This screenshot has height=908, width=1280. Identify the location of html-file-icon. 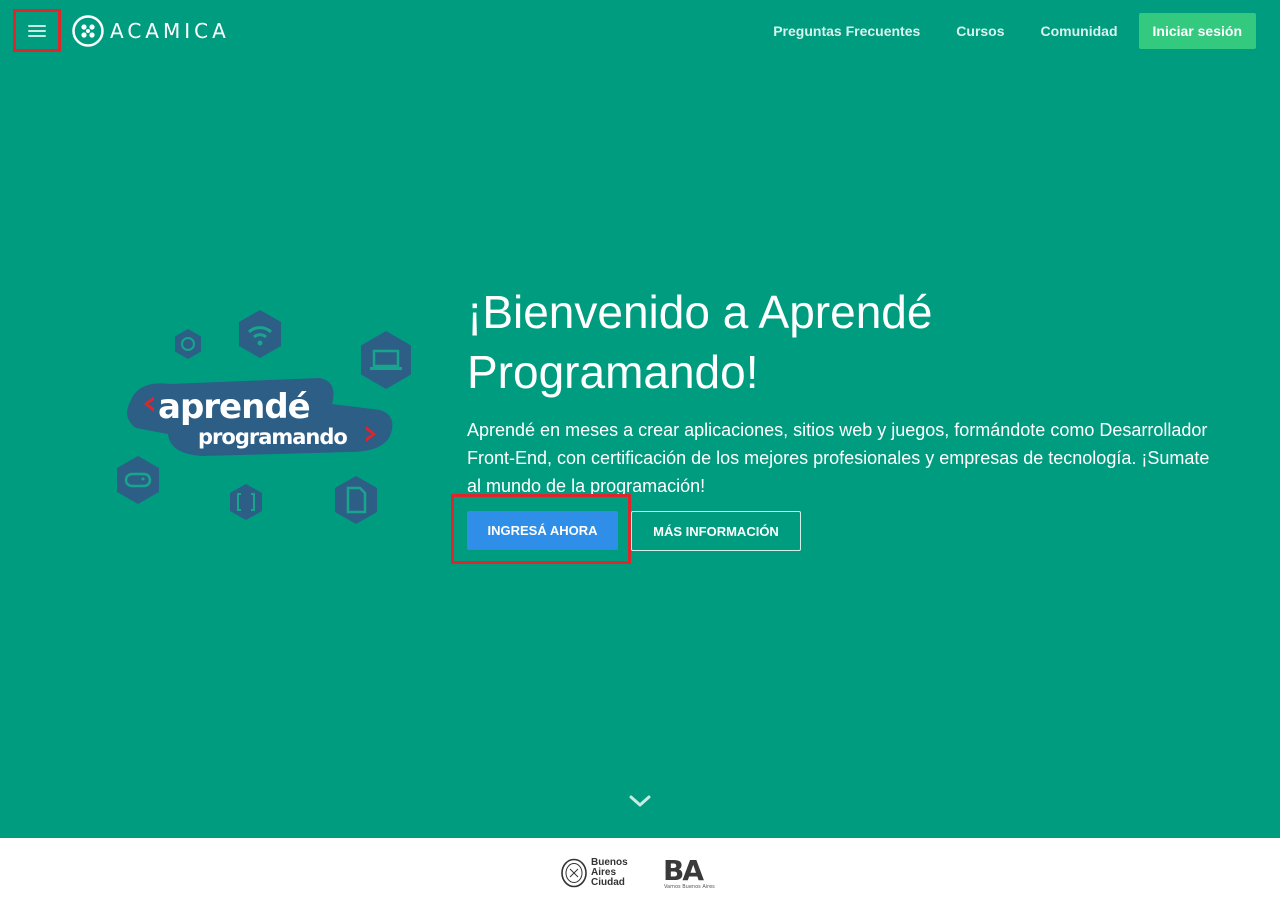
(356, 500).